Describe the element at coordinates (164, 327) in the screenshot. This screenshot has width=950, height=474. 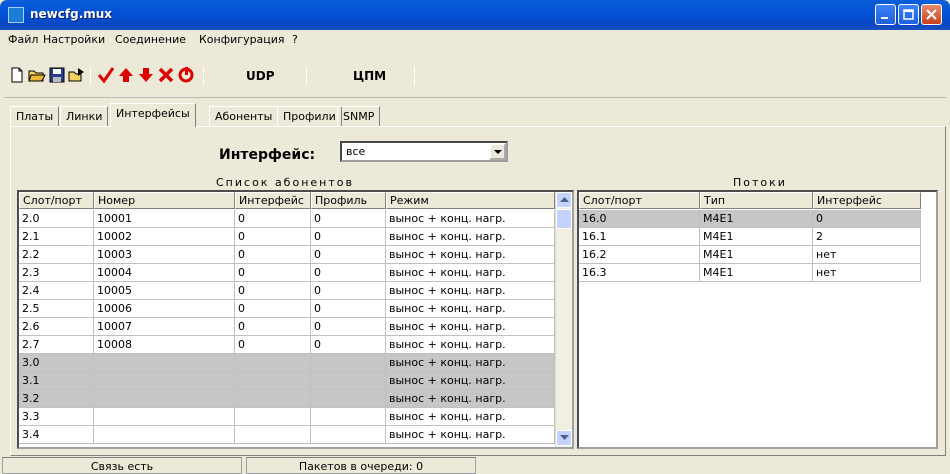
I see `table-cell: 10007` at that location.